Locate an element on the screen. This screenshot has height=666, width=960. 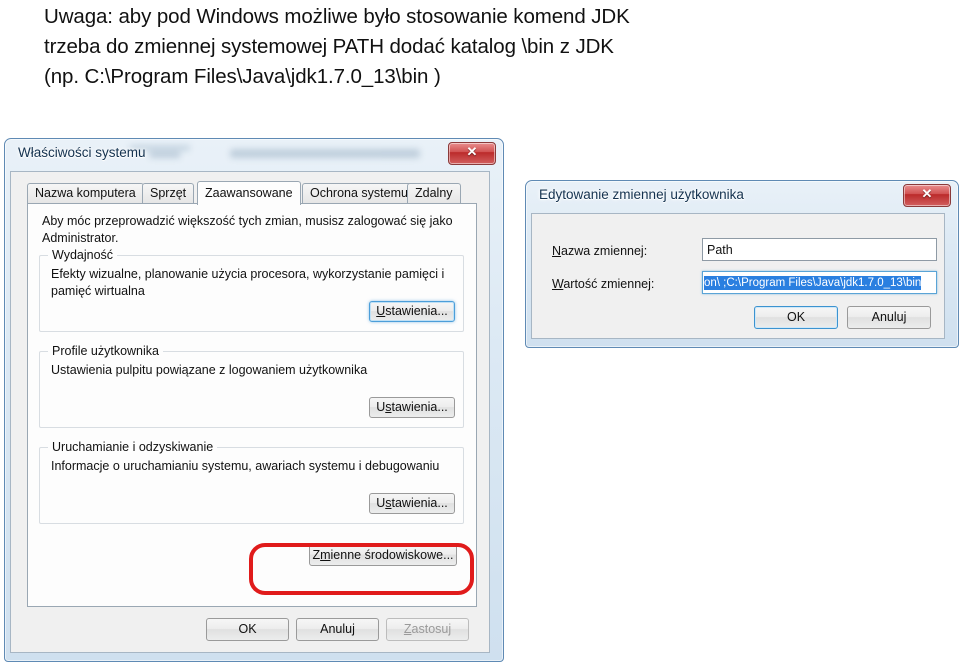
variable-name-label: Nazwa zmiennej: is located at coordinates (599, 251).